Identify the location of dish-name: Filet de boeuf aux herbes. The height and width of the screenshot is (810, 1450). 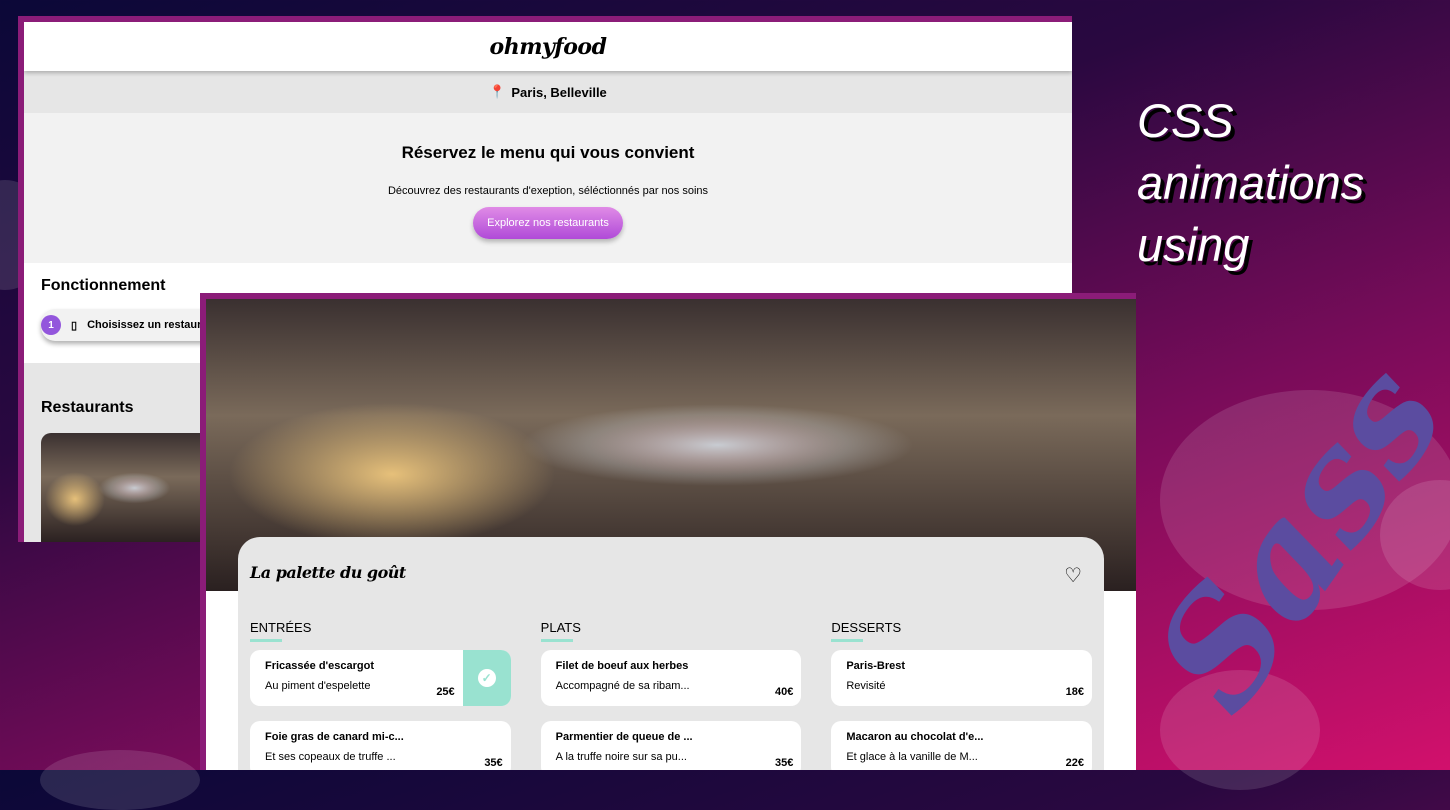
(622, 666).